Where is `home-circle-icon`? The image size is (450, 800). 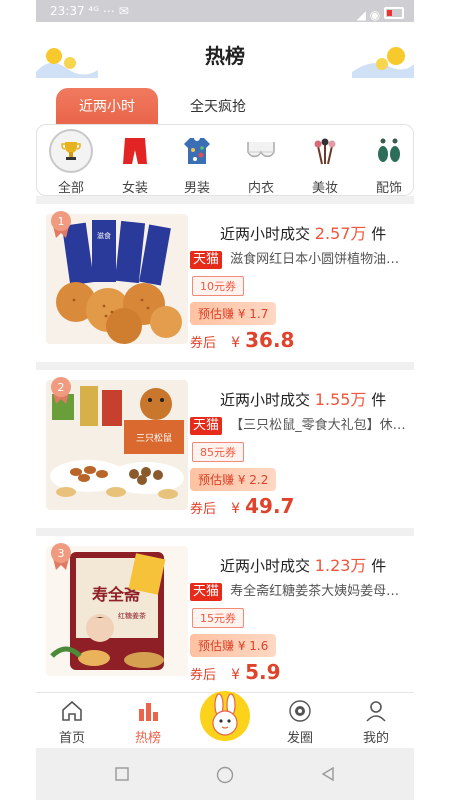
home-circle-icon is located at coordinates (225, 775).